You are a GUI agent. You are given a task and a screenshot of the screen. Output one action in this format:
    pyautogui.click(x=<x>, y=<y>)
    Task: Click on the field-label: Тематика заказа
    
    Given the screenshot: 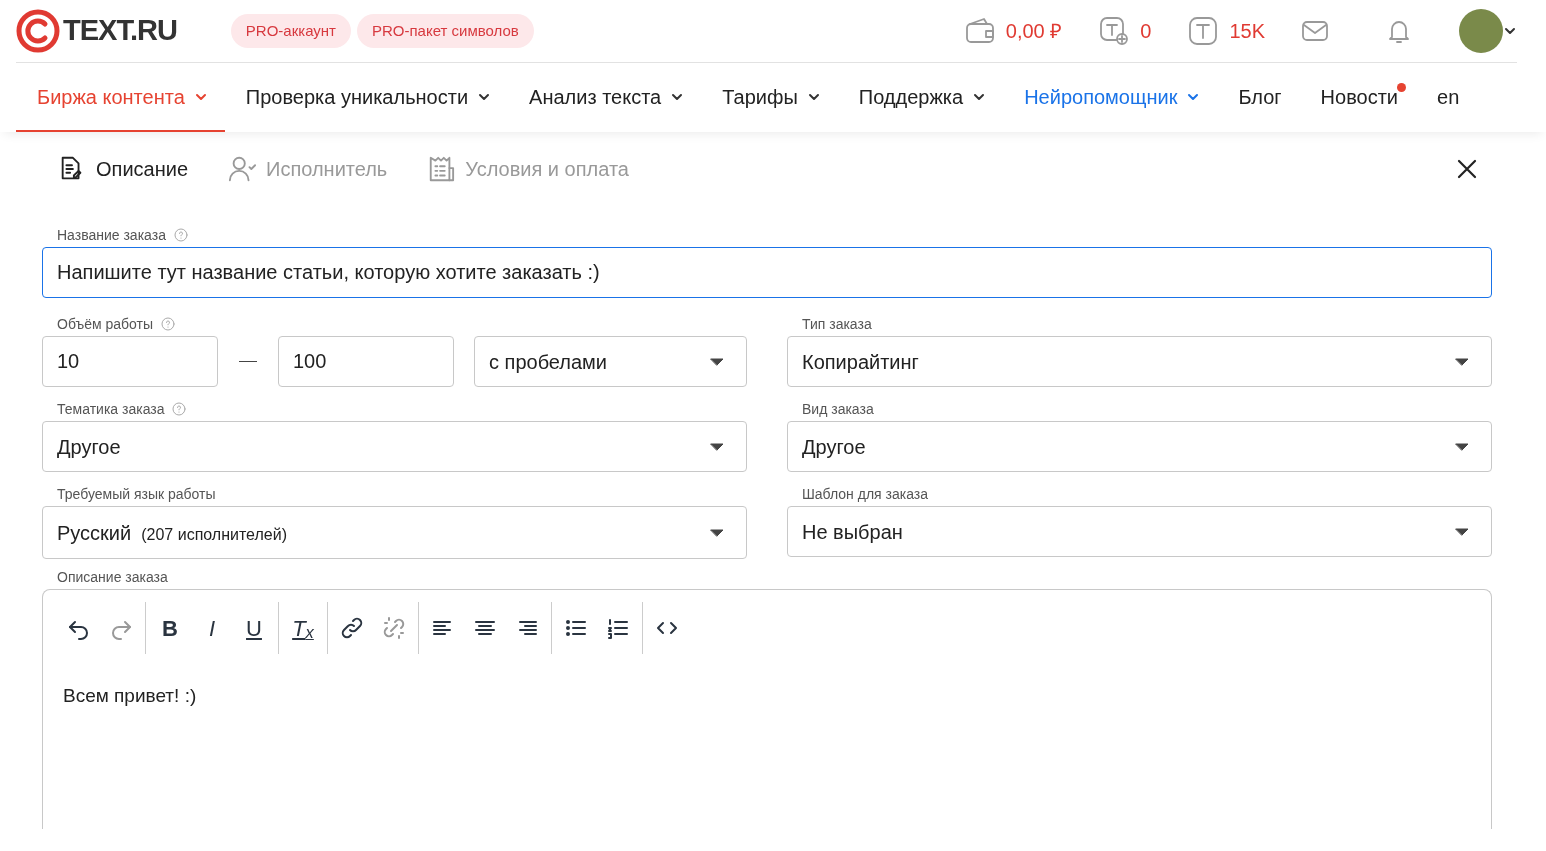 What is the action you would take?
    pyautogui.click(x=111, y=409)
    